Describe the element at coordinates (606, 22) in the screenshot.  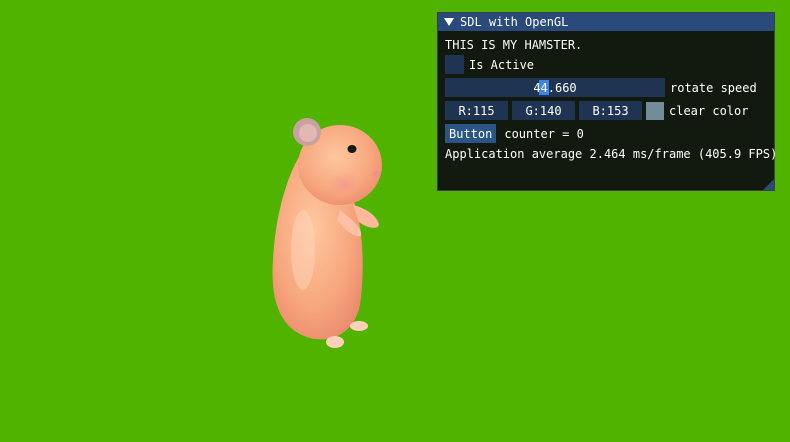
I see `window-title-bar: SDL with OpenGL` at that location.